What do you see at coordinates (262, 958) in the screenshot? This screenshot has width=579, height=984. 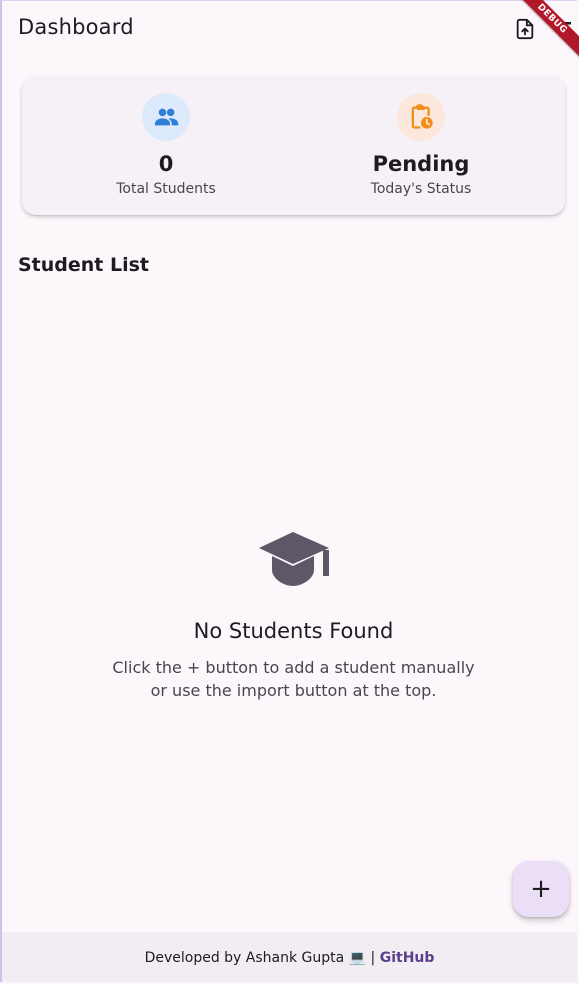 I see `footer-credit-text: Developed by Ashank Gupta 💻 |` at bounding box center [262, 958].